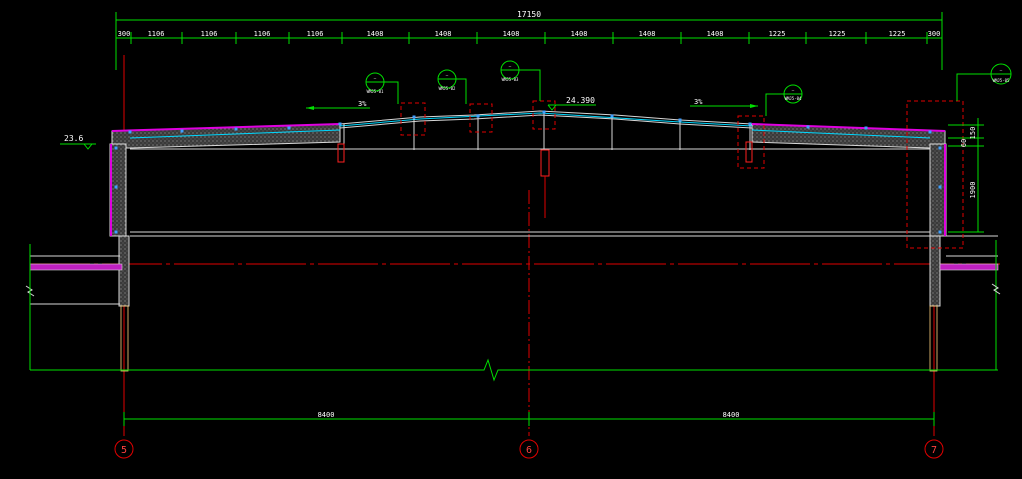 This screenshot has width=1022, height=479. I want to click on vdim-top-text: 150, so click(973, 133).